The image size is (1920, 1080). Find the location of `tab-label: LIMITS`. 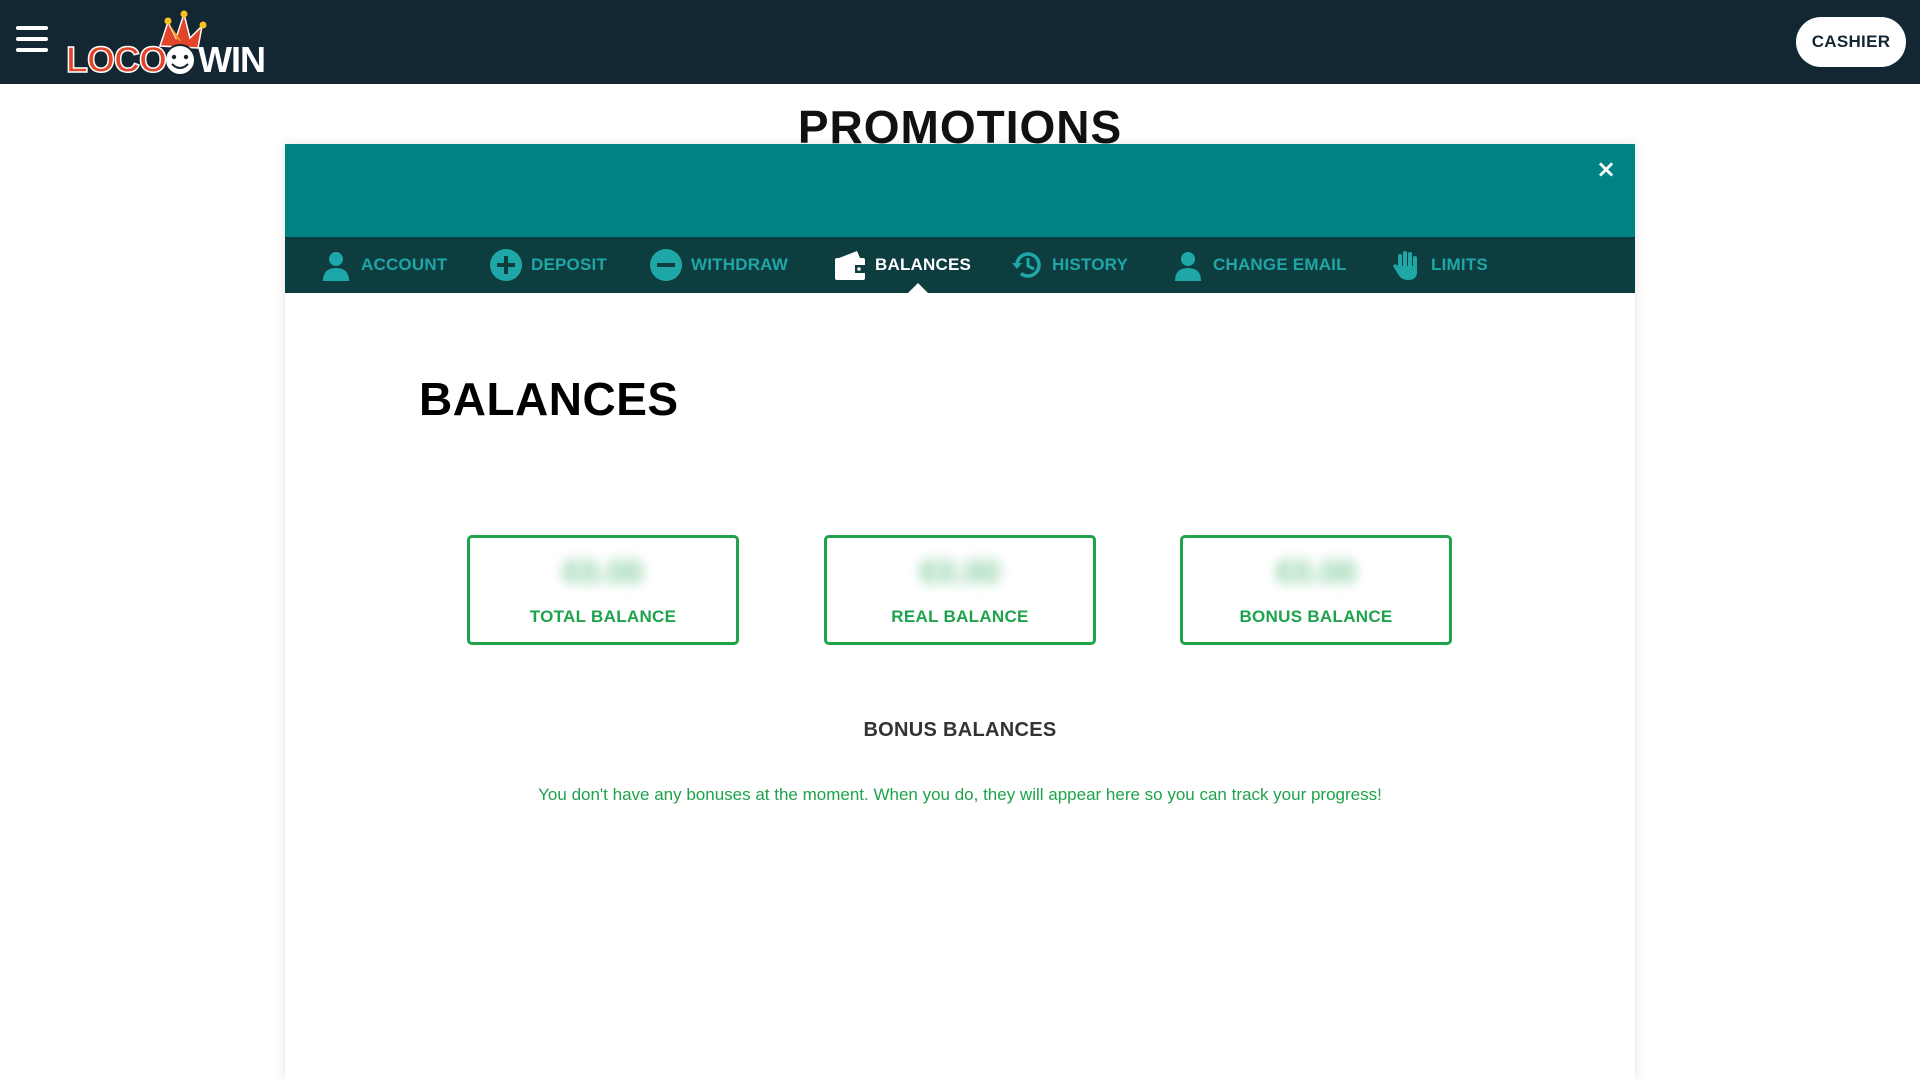

tab-label: LIMITS is located at coordinates (1459, 264).